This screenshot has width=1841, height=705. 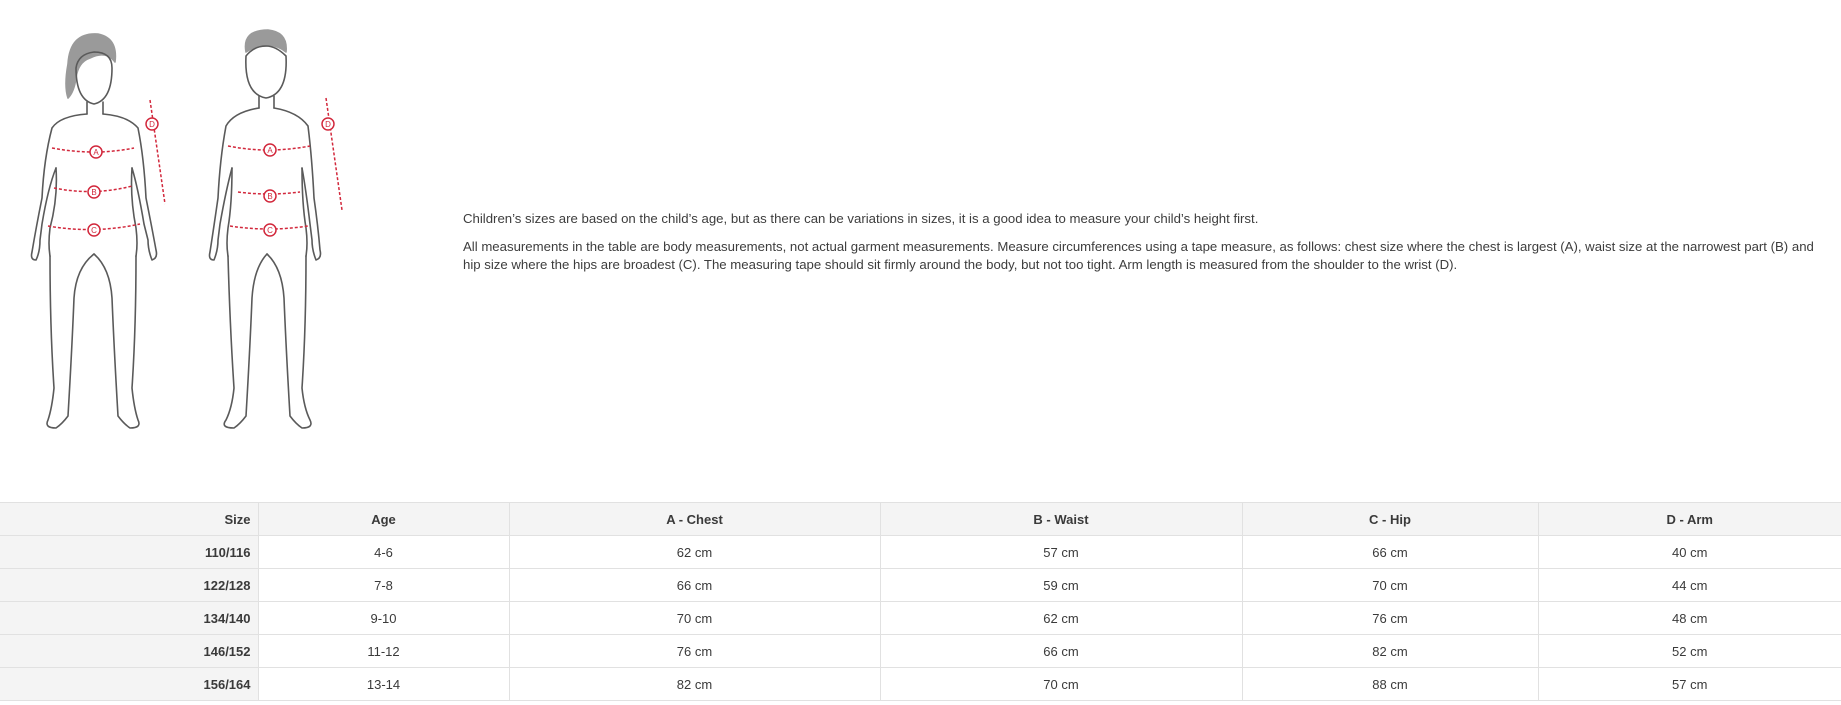 What do you see at coordinates (1061, 651) in the screenshot?
I see `cell-waist: 66 cm` at bounding box center [1061, 651].